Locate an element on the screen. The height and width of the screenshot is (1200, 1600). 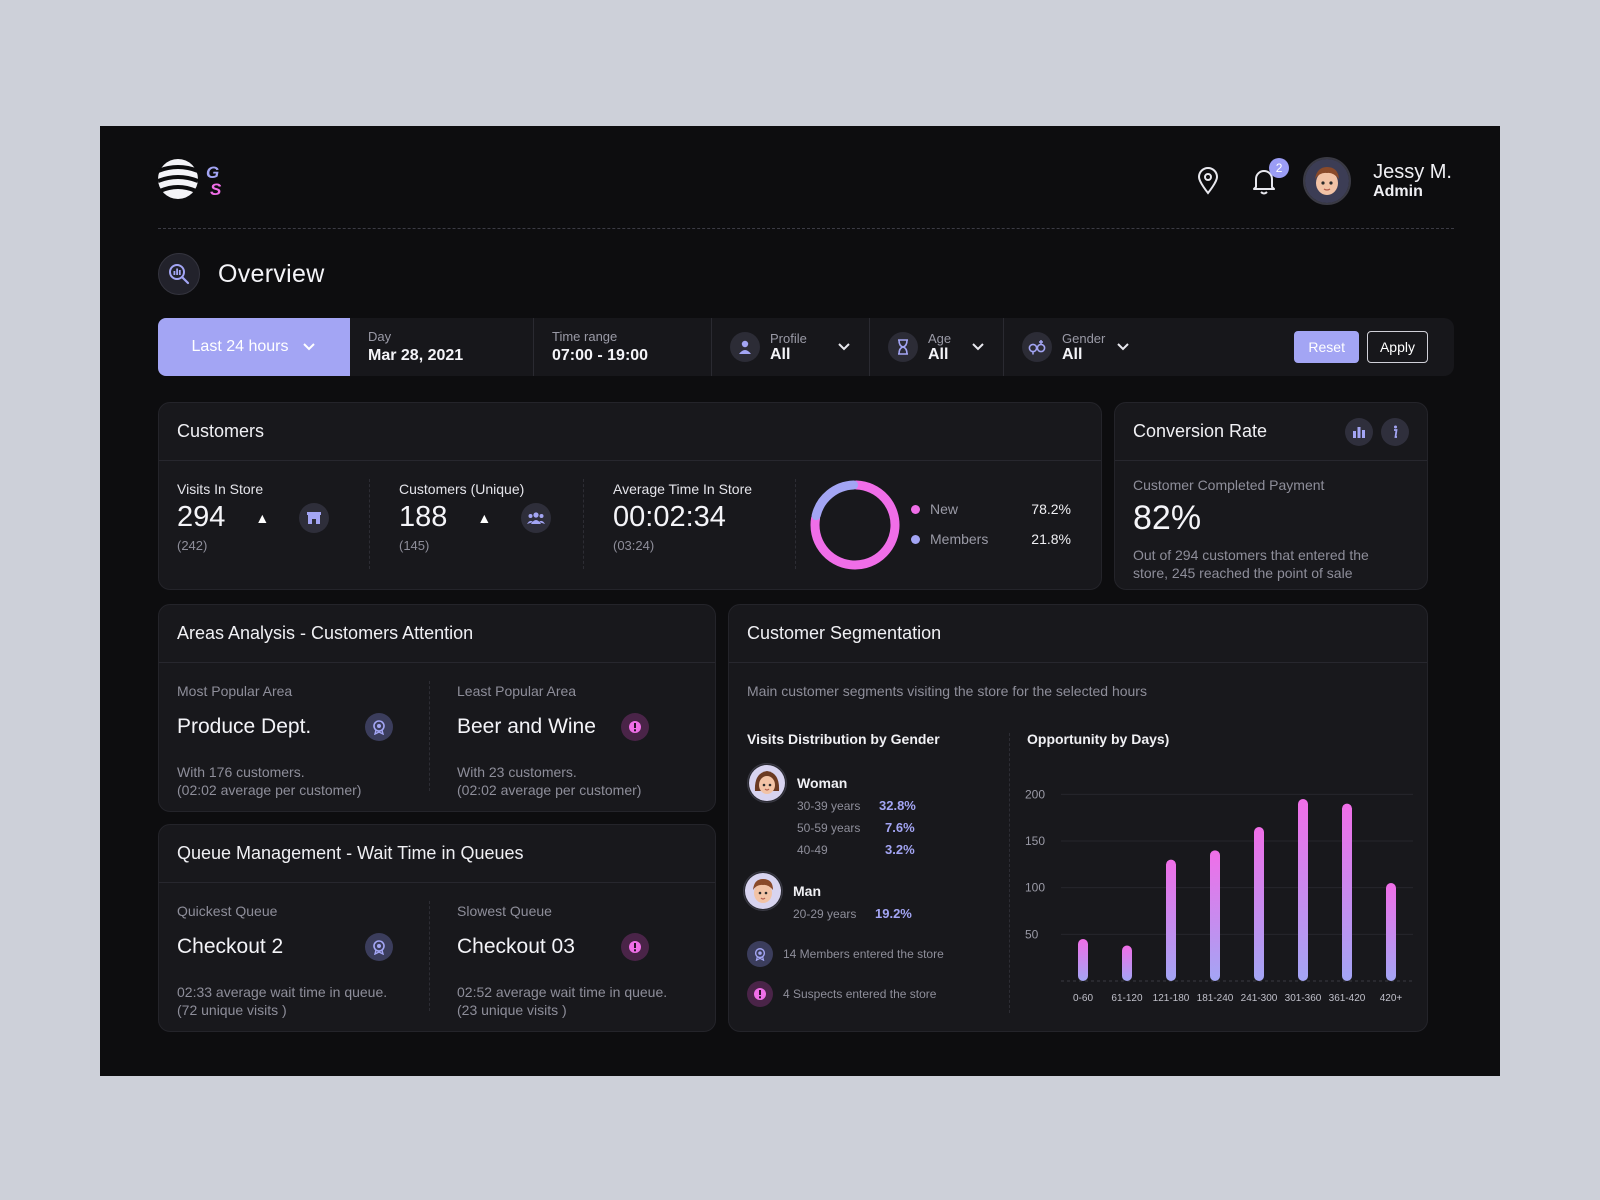
most-popular-line2: (02:02 average per customer) is located at coordinates (269, 790).